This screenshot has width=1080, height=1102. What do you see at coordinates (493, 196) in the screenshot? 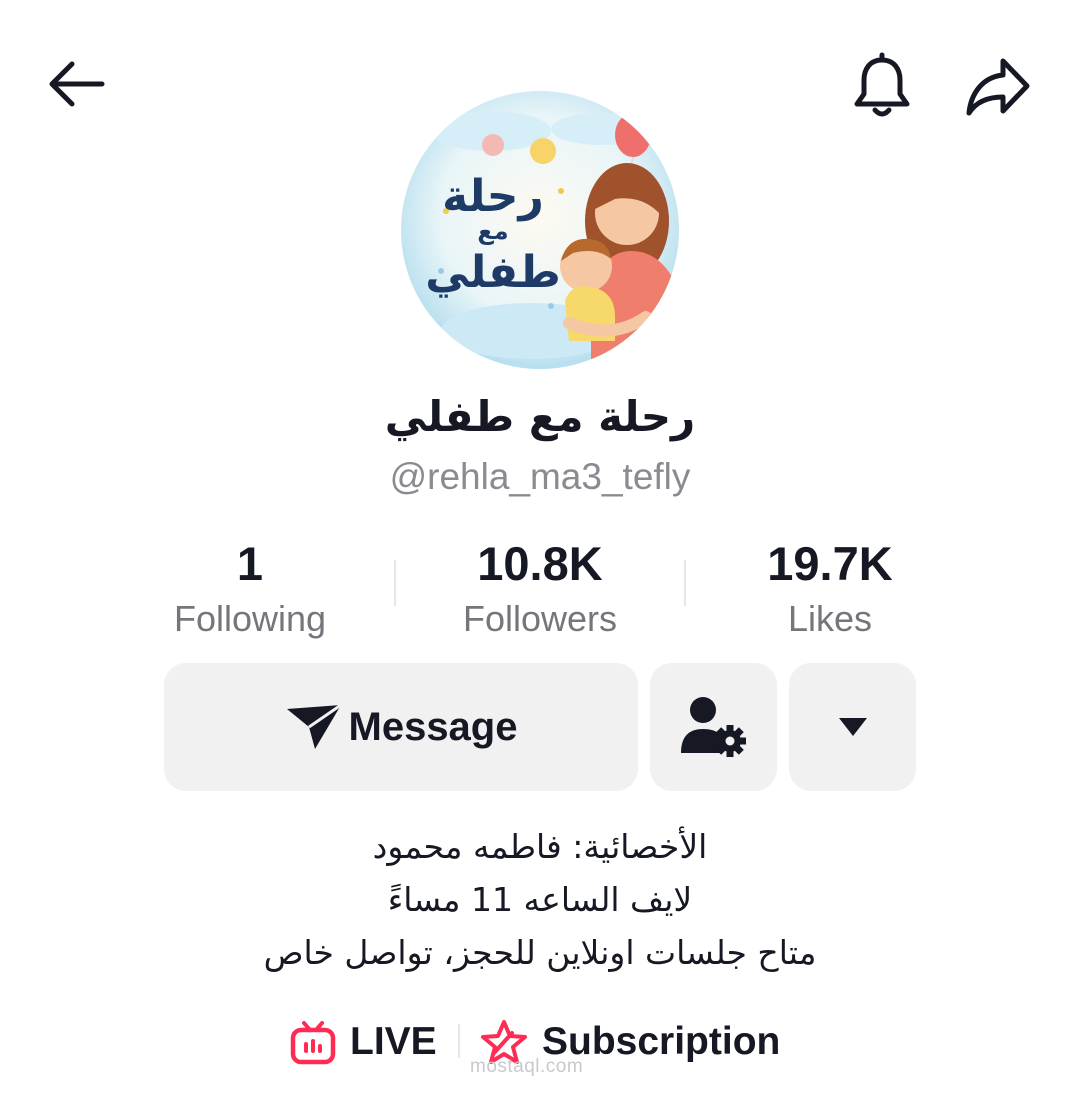
I see `avatar-text-line1: رحلة` at bounding box center [493, 196].